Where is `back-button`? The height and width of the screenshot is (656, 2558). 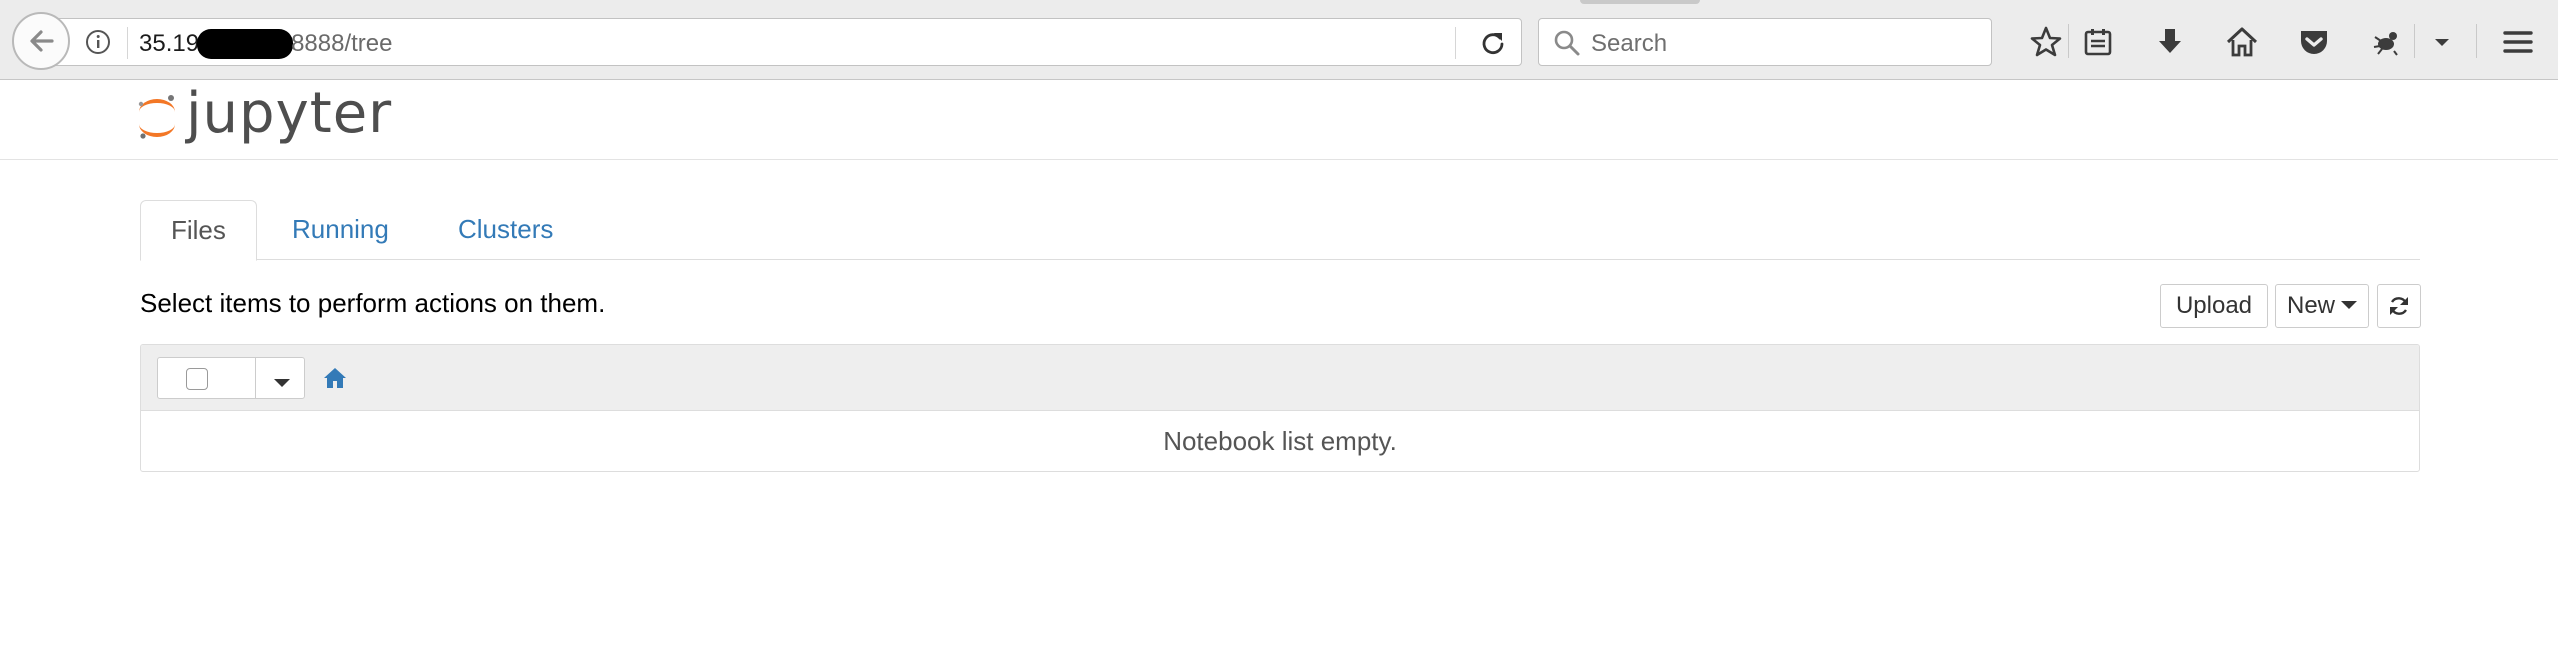 back-button is located at coordinates (41, 41).